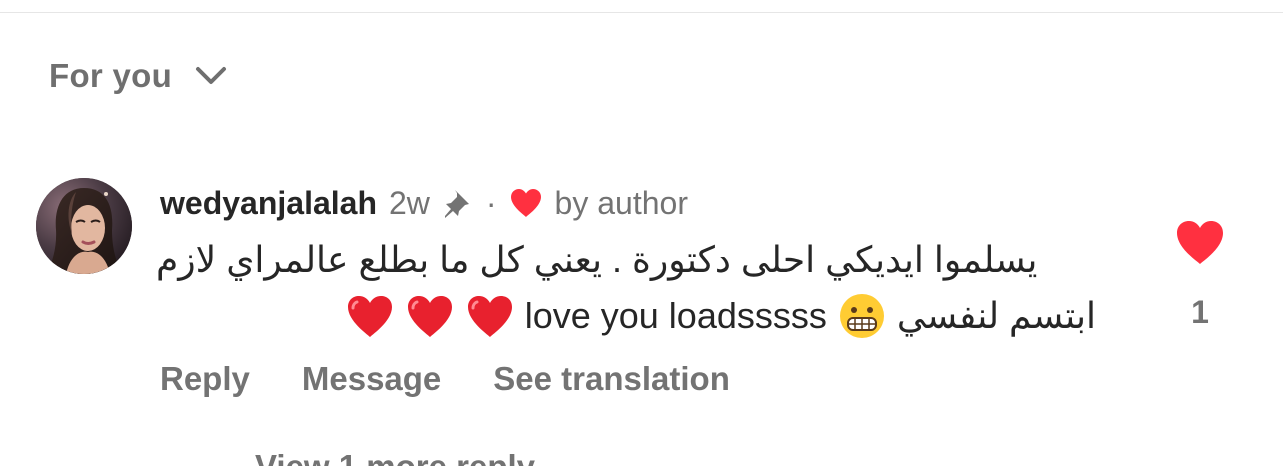  Describe the element at coordinates (996, 315) in the screenshot. I see `comment-text-arabic: ابتسم لنفسي` at that location.